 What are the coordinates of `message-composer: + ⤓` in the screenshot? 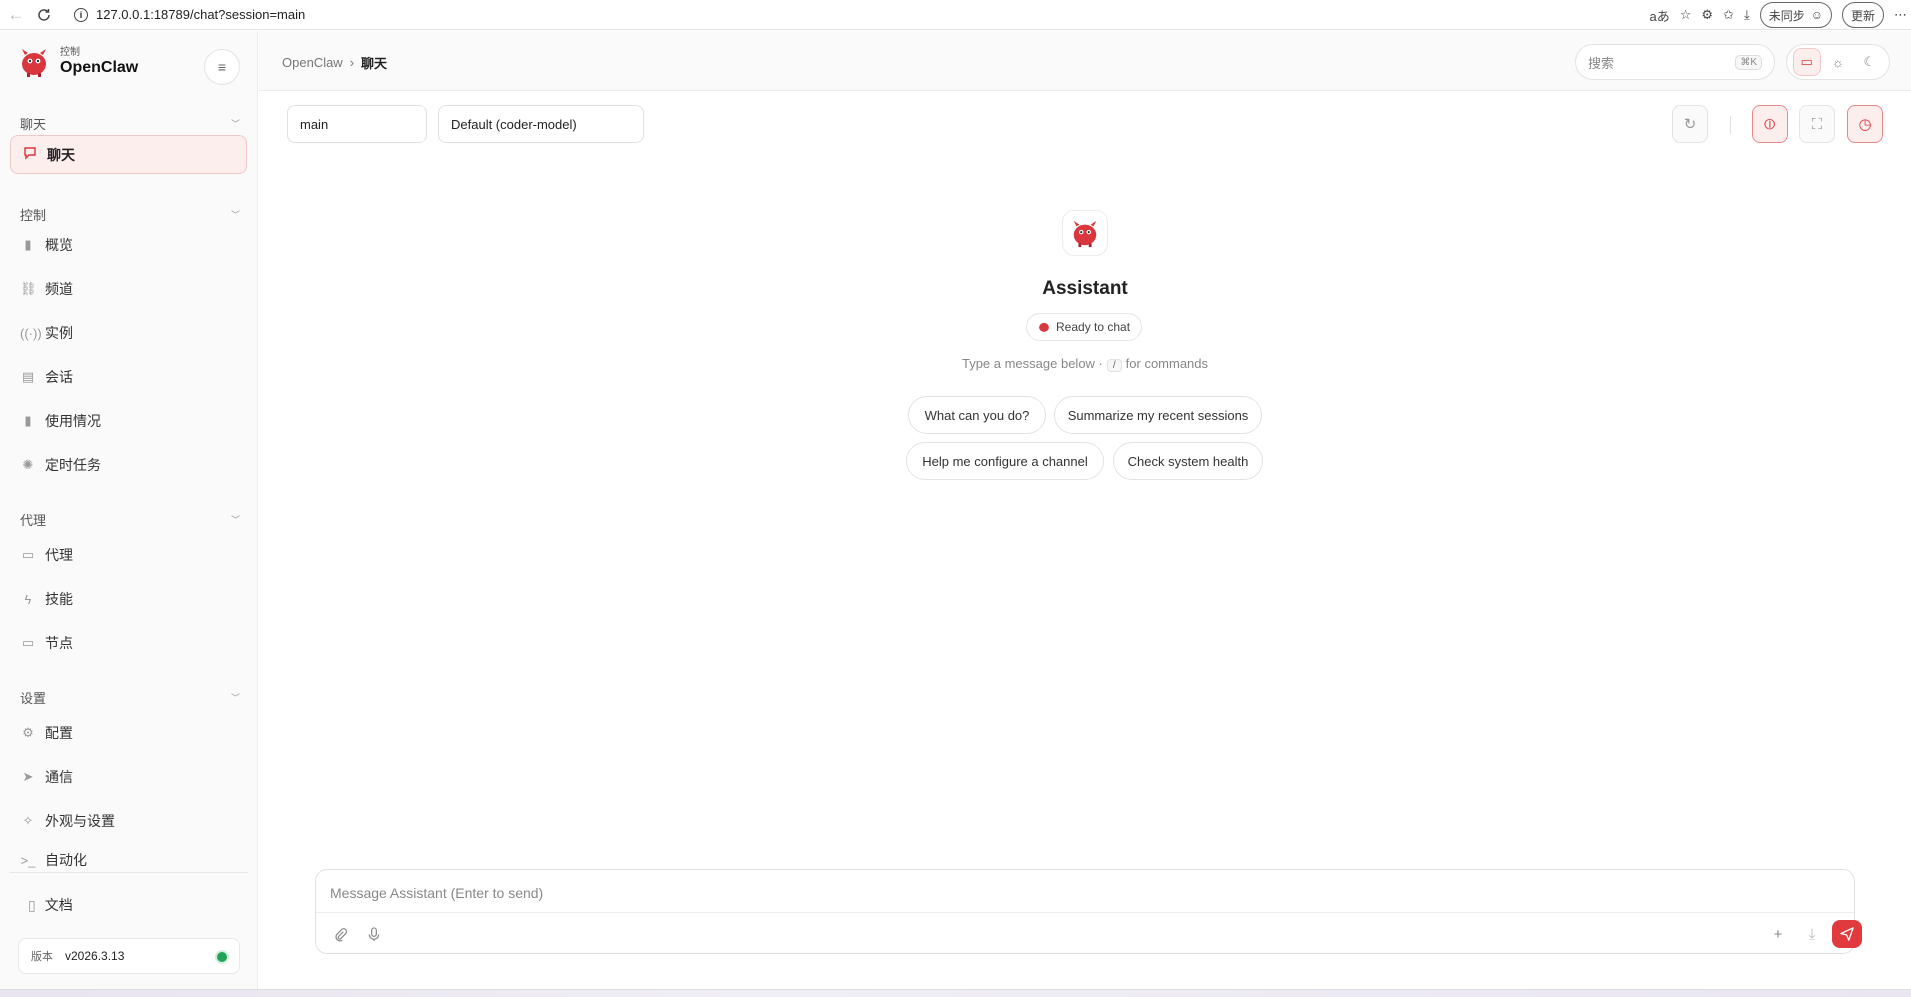 It's located at (1088, 911).